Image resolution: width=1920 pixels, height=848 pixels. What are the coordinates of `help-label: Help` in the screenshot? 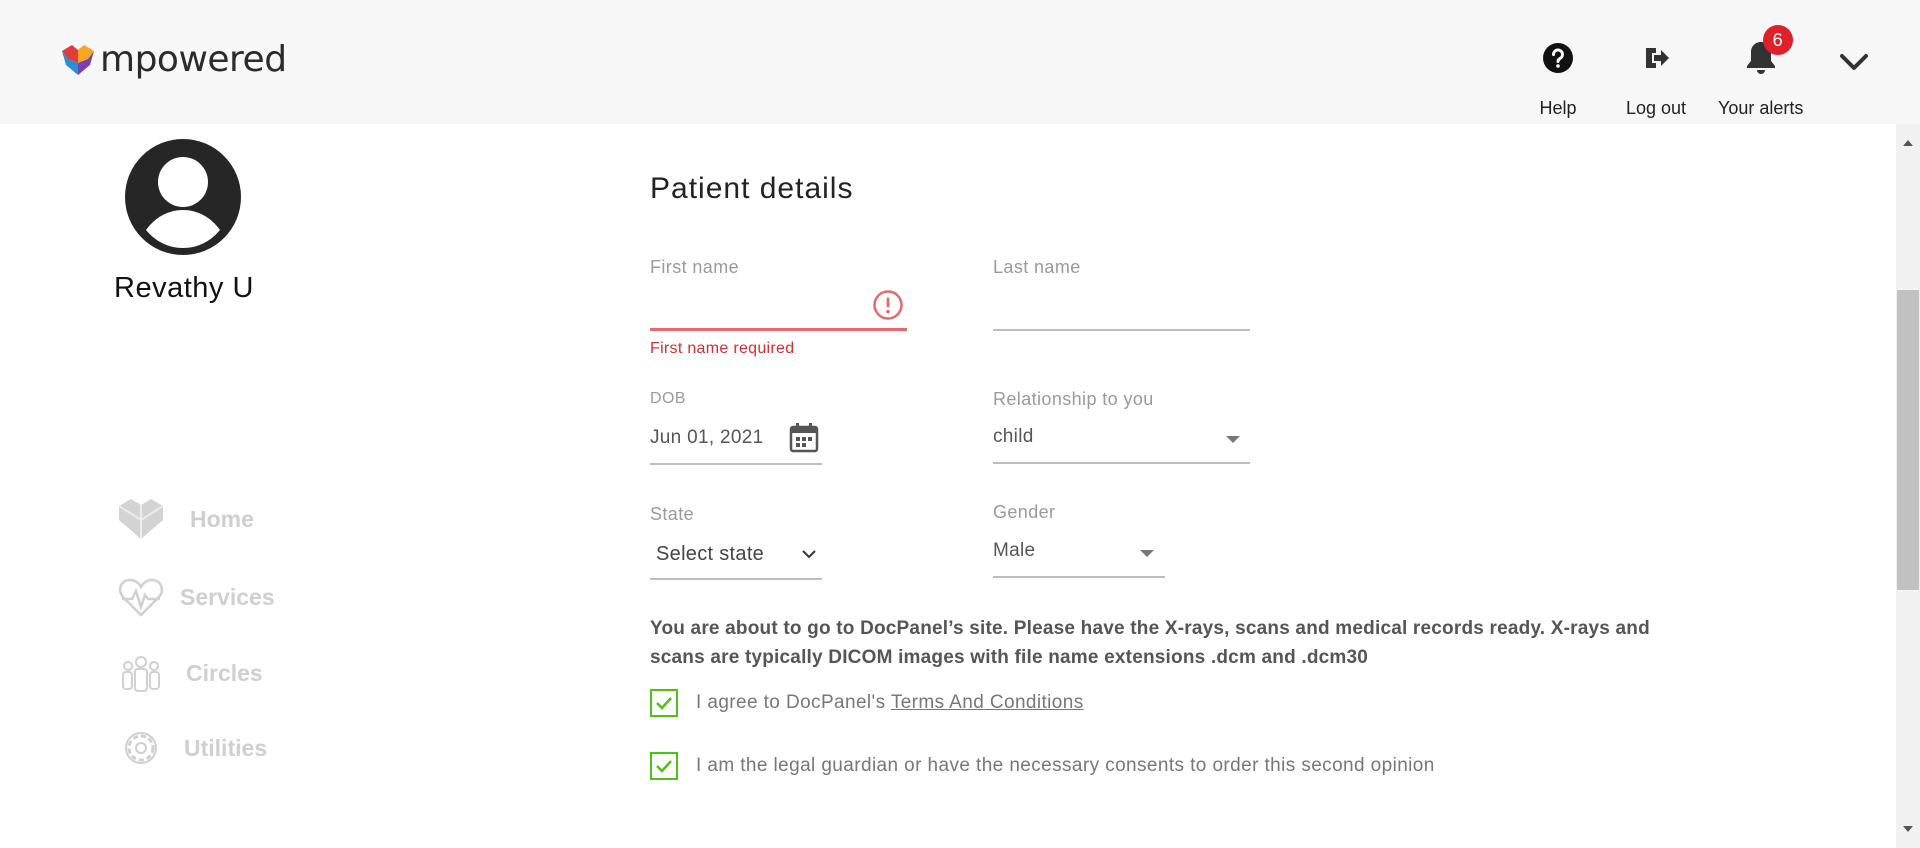 It's located at (1558, 108).